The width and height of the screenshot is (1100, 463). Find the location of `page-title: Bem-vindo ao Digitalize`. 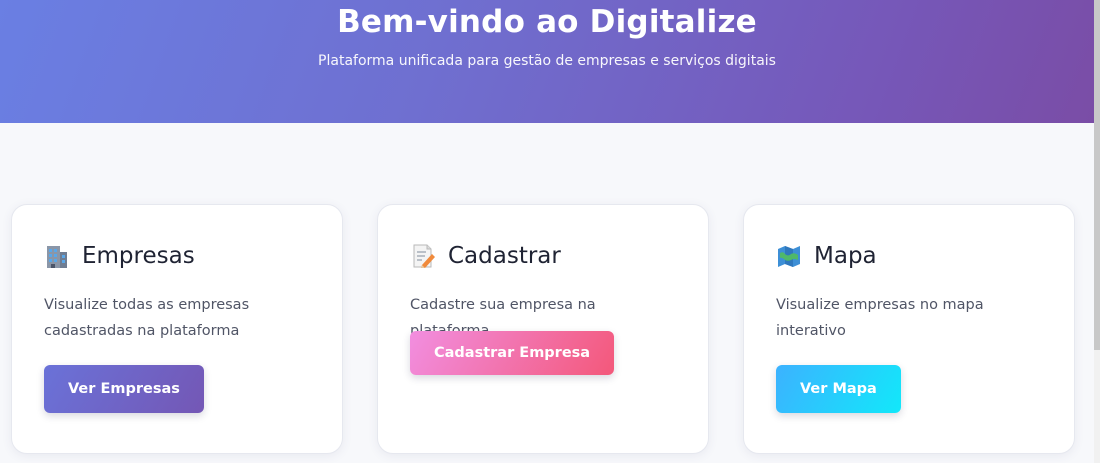

page-title: Bem-vindo ao Digitalize is located at coordinates (547, 22).